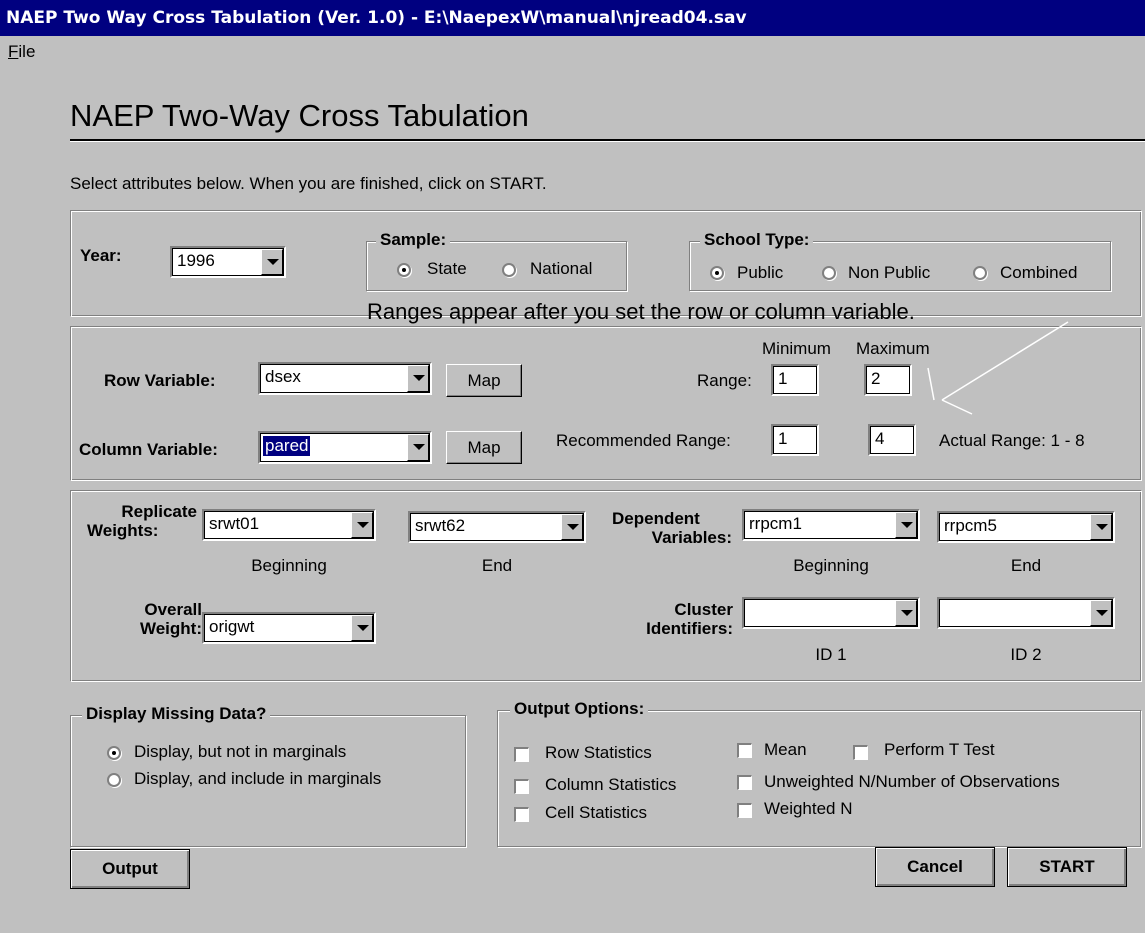 The height and width of the screenshot is (933, 1145). I want to click on replicate-weights-label-line2: Weights:, so click(123, 530).